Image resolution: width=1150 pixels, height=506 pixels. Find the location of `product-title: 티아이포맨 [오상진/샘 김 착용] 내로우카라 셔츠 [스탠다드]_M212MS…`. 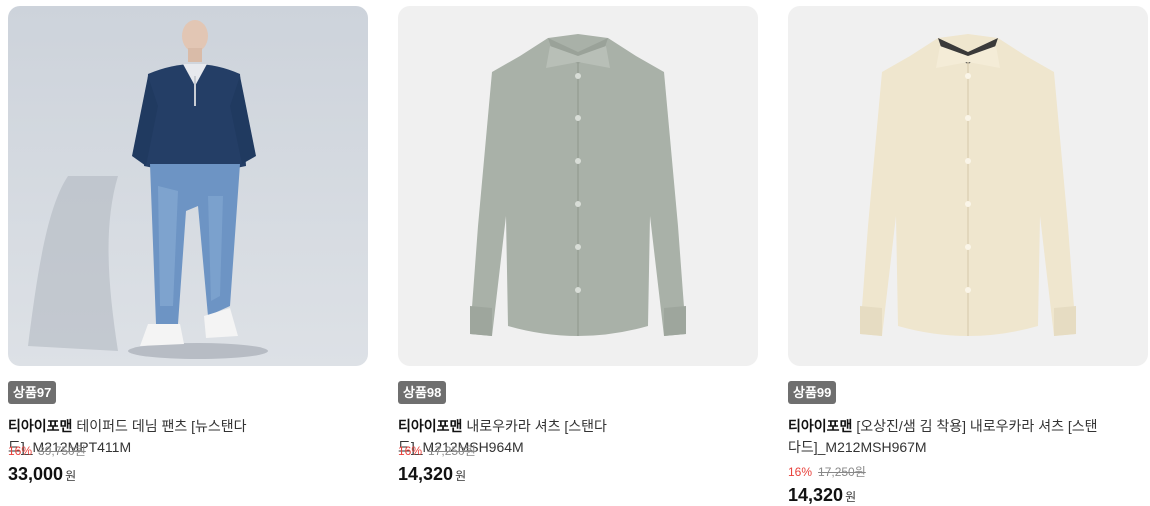

product-title: 티아이포맨 [오상진/샘 김 착용] 내로우카라 셔츠 [스탠다드]_M212MS… is located at coordinates (948, 437).